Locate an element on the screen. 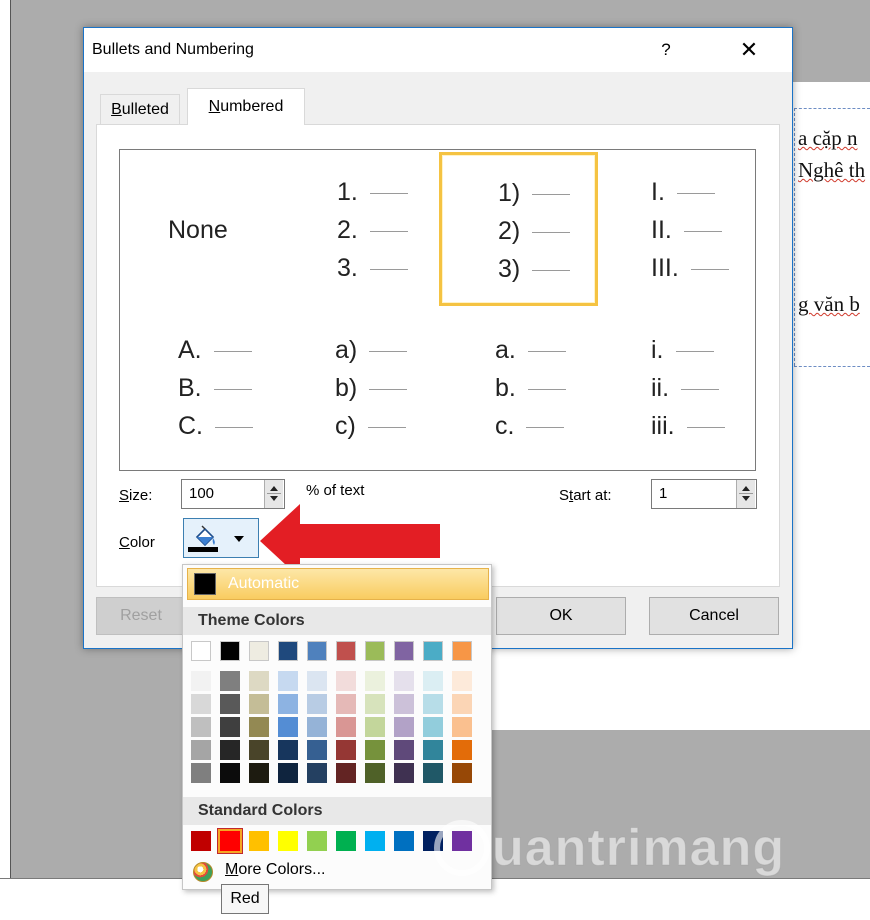 The width and height of the screenshot is (870, 920). color-dropdown-button is located at coordinates (221, 538).